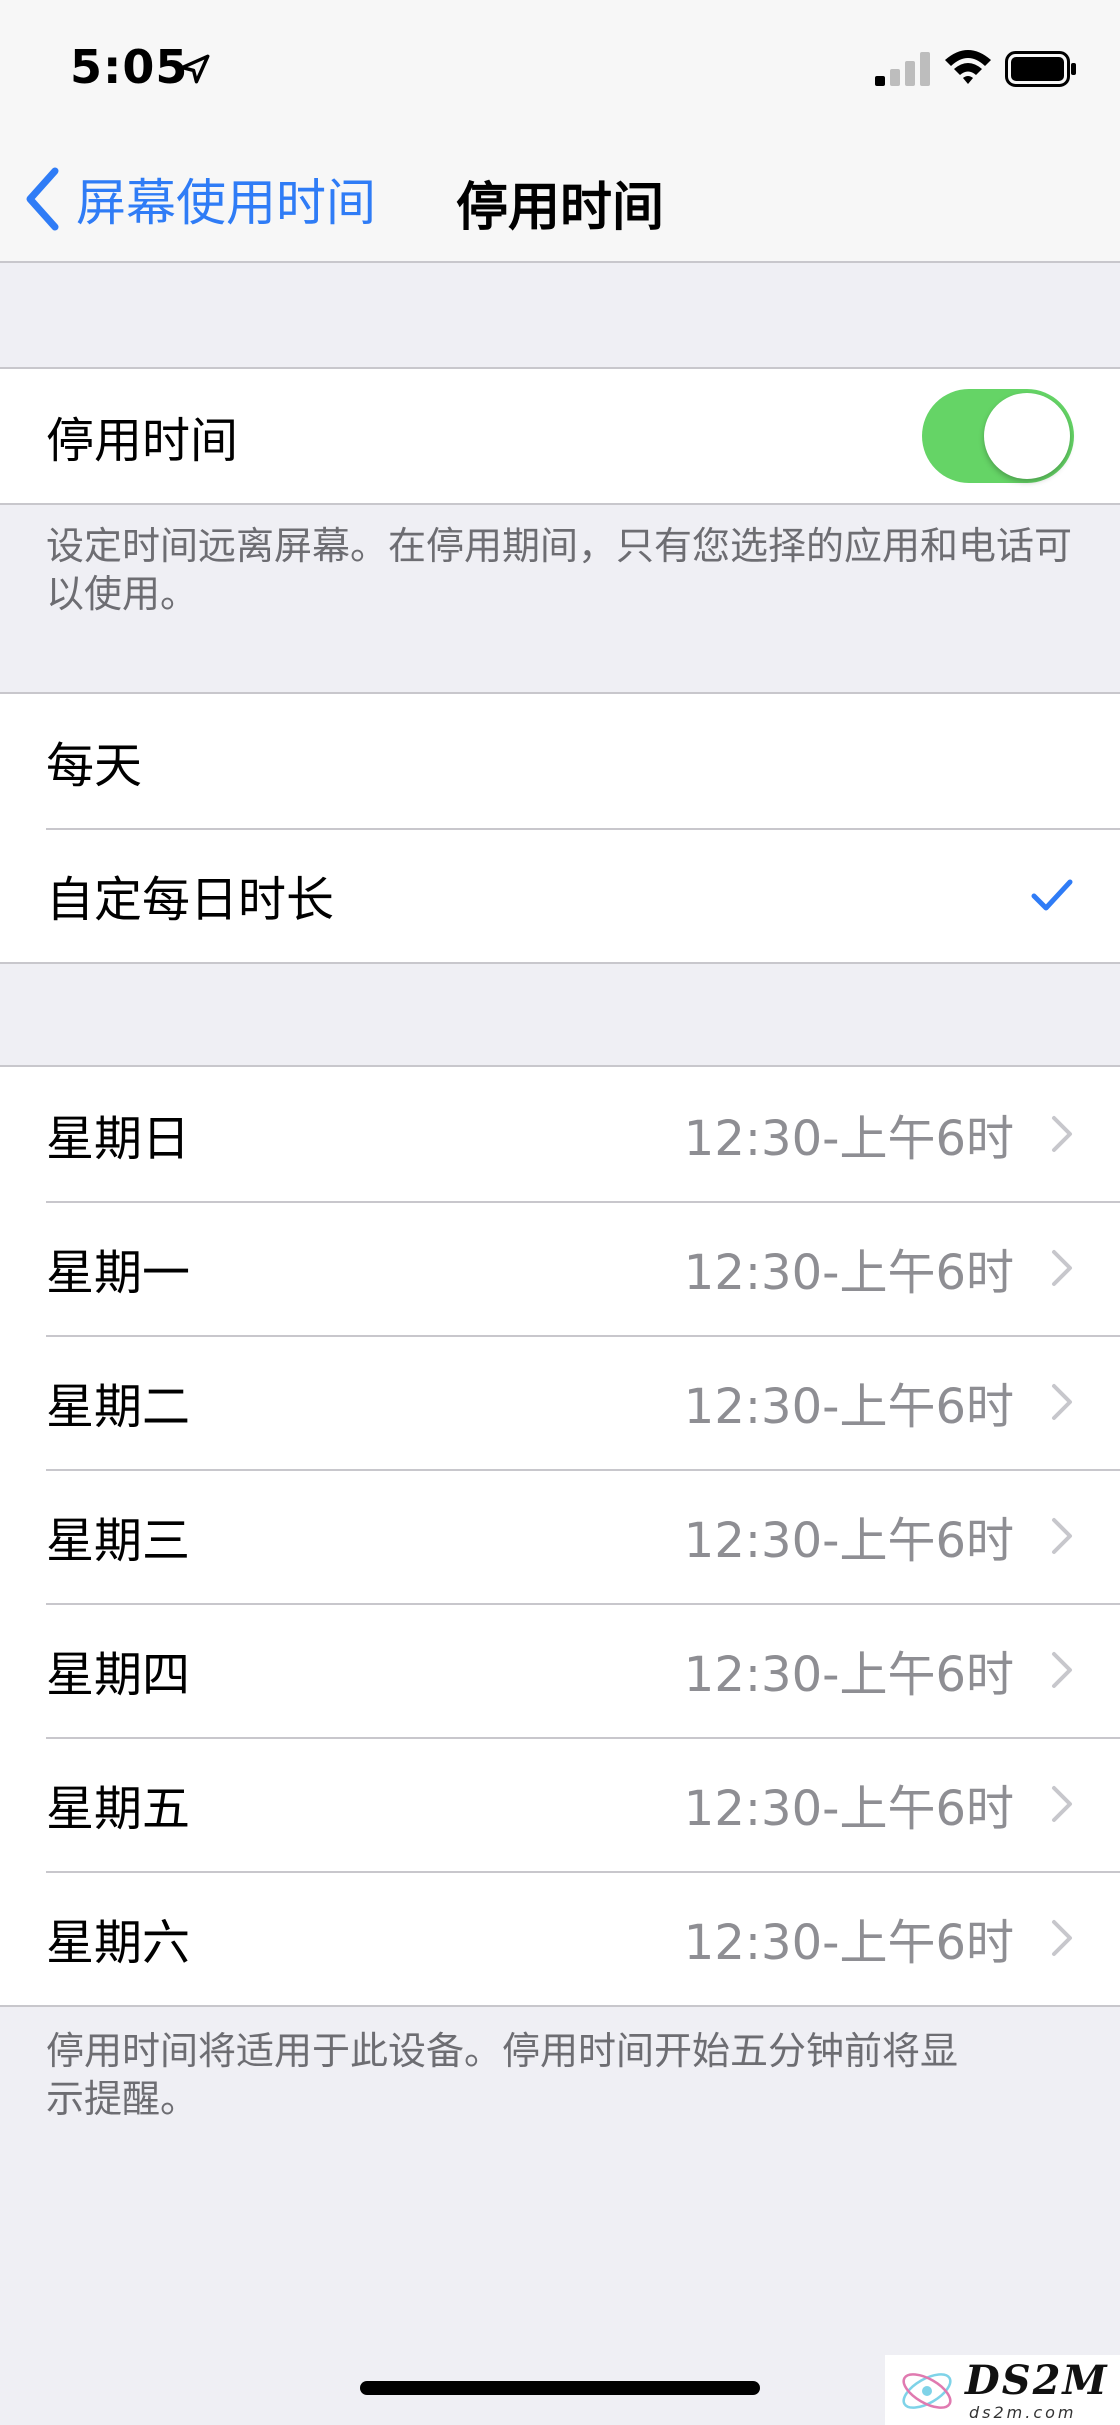 This screenshot has width=1120, height=2425. I want to click on toggle-knob, so click(1027, 436).